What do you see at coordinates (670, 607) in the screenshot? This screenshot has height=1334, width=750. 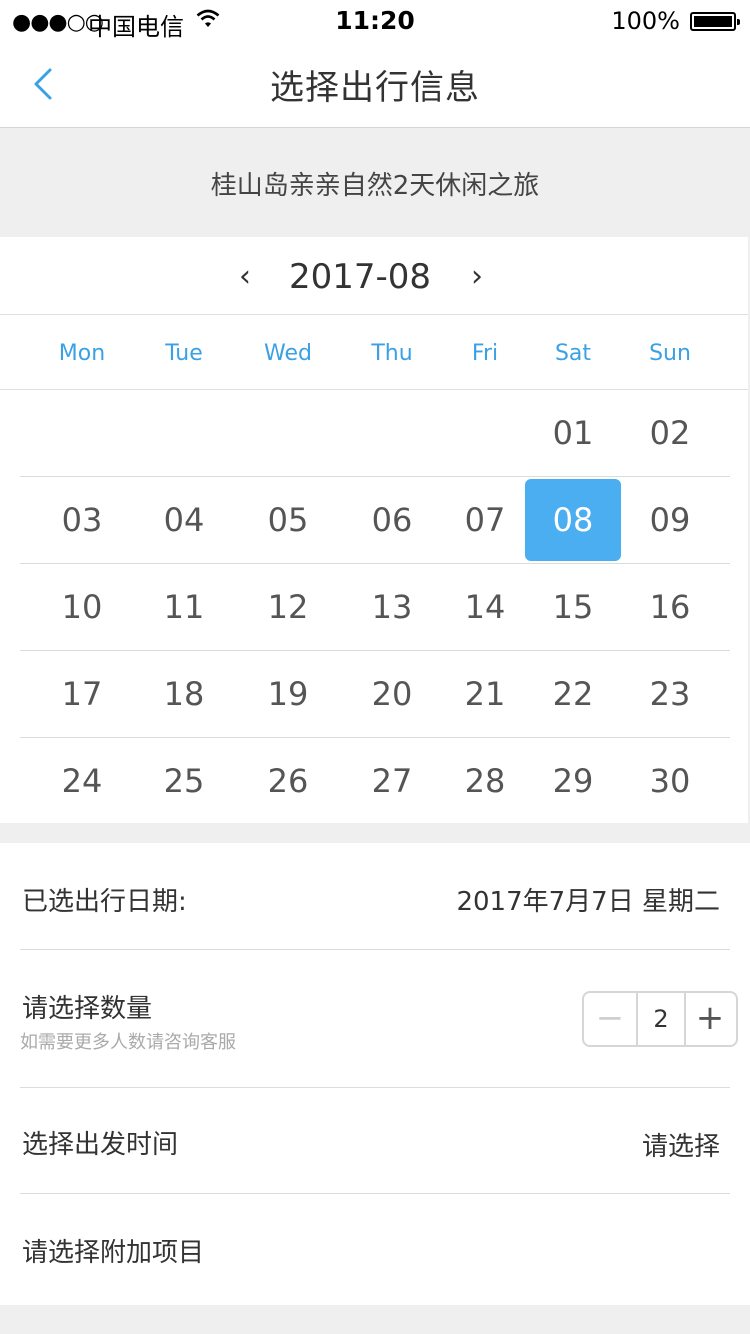 I see `calendar-day: 16` at bounding box center [670, 607].